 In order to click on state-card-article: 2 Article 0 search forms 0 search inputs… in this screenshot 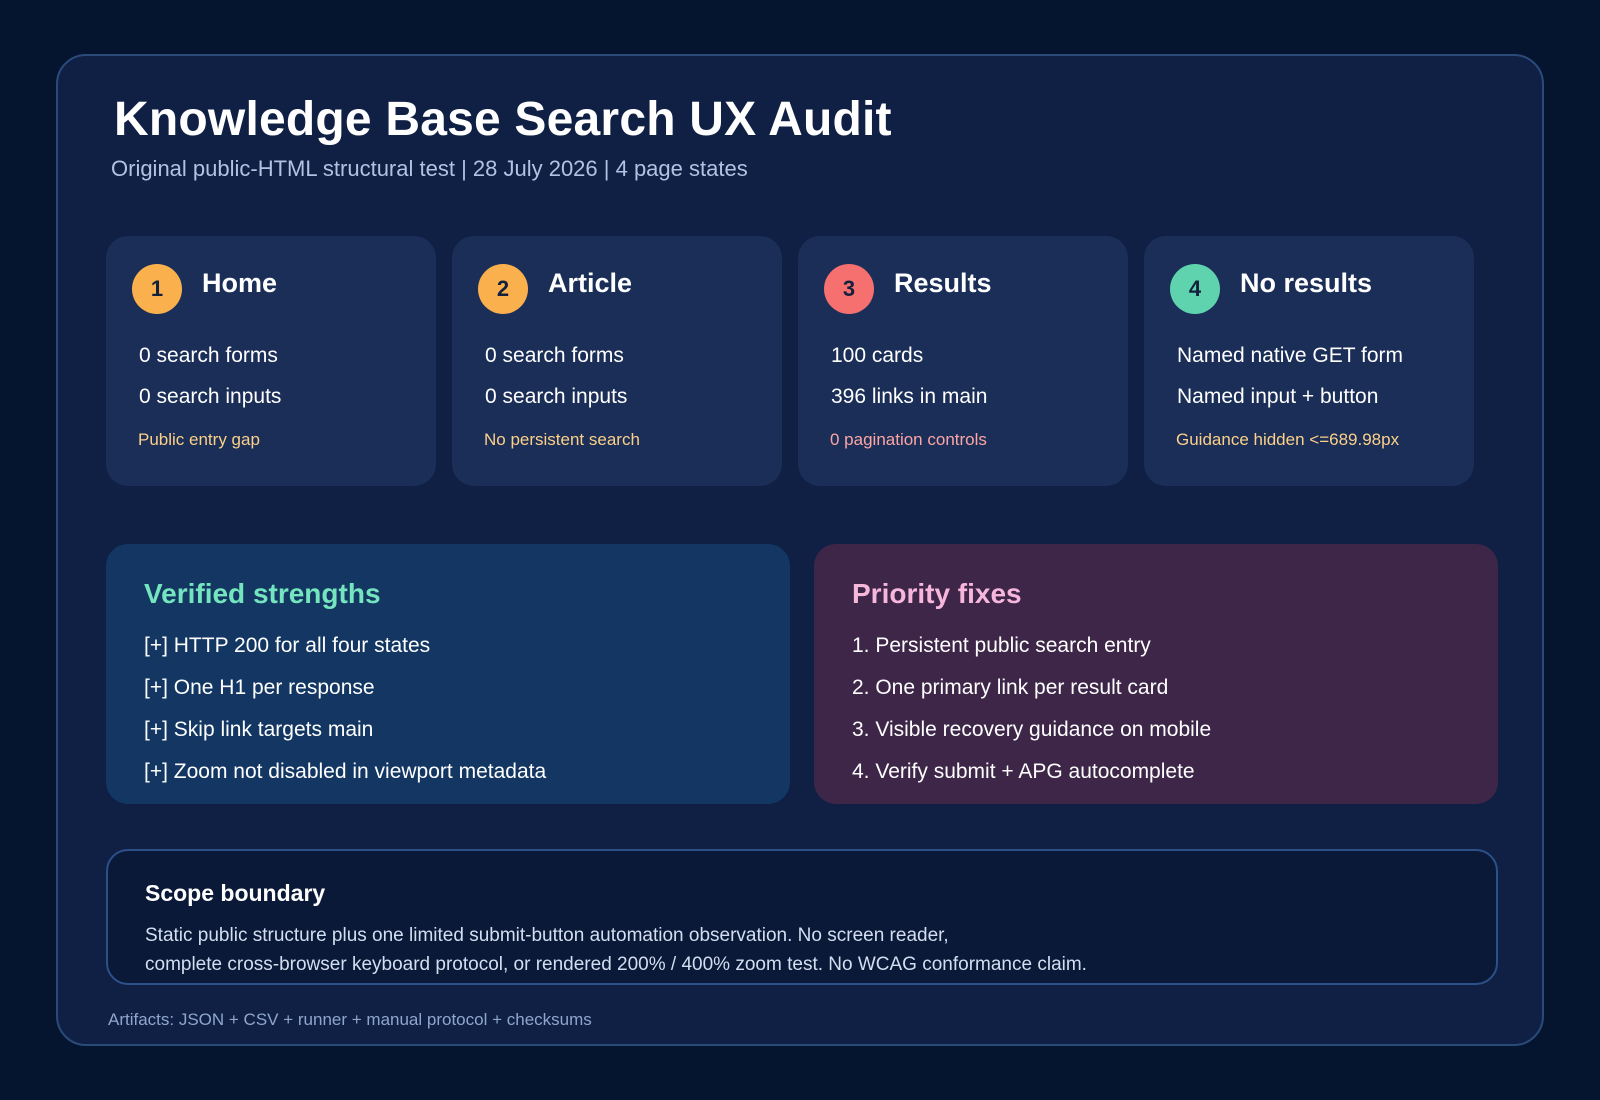, I will do `click(617, 361)`.